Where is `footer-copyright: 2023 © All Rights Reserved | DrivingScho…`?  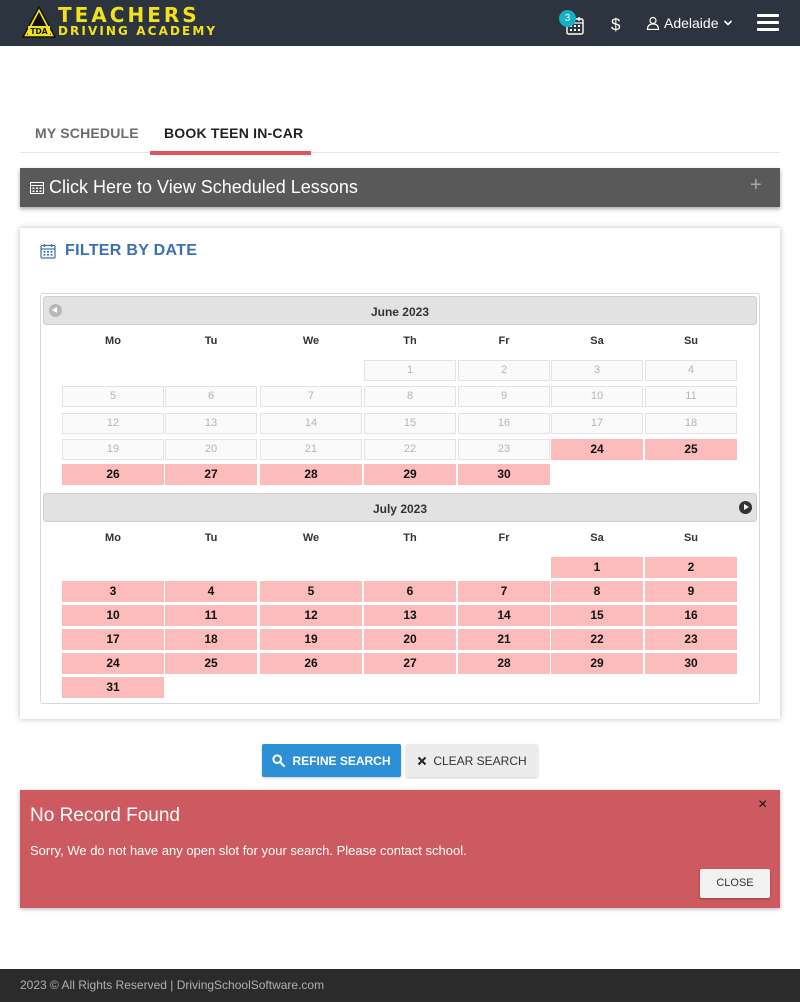 footer-copyright: 2023 © All Rights Reserved | DrivingScho… is located at coordinates (172, 985).